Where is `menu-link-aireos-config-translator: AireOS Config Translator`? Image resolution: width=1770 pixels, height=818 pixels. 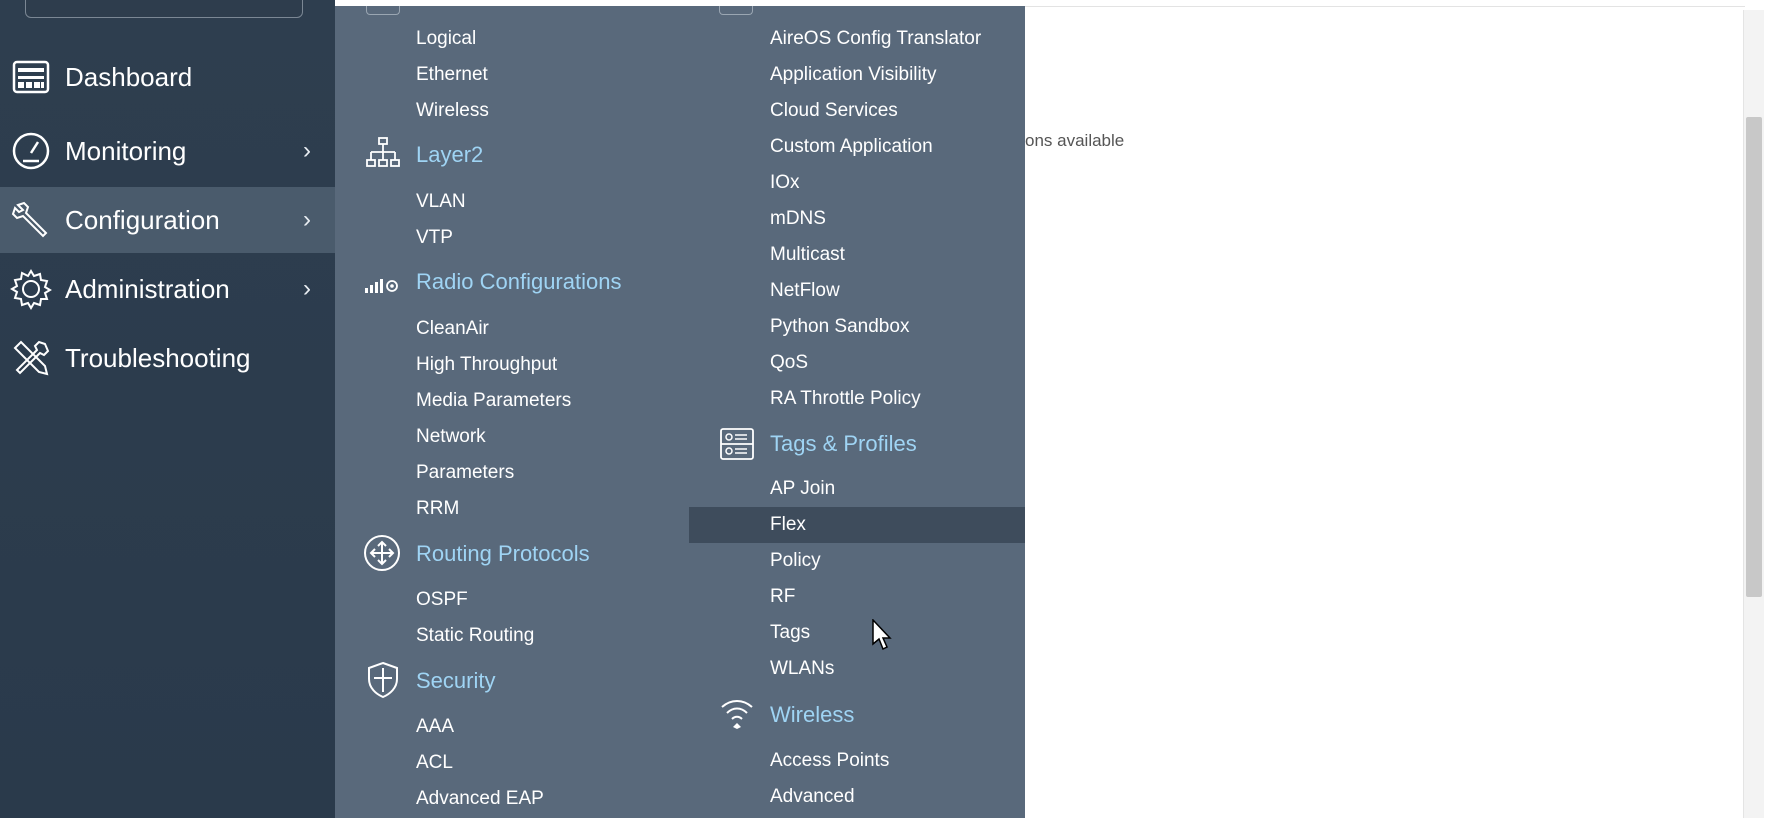
menu-link-aireos-config-translator: AireOS Config Translator is located at coordinates (875, 39).